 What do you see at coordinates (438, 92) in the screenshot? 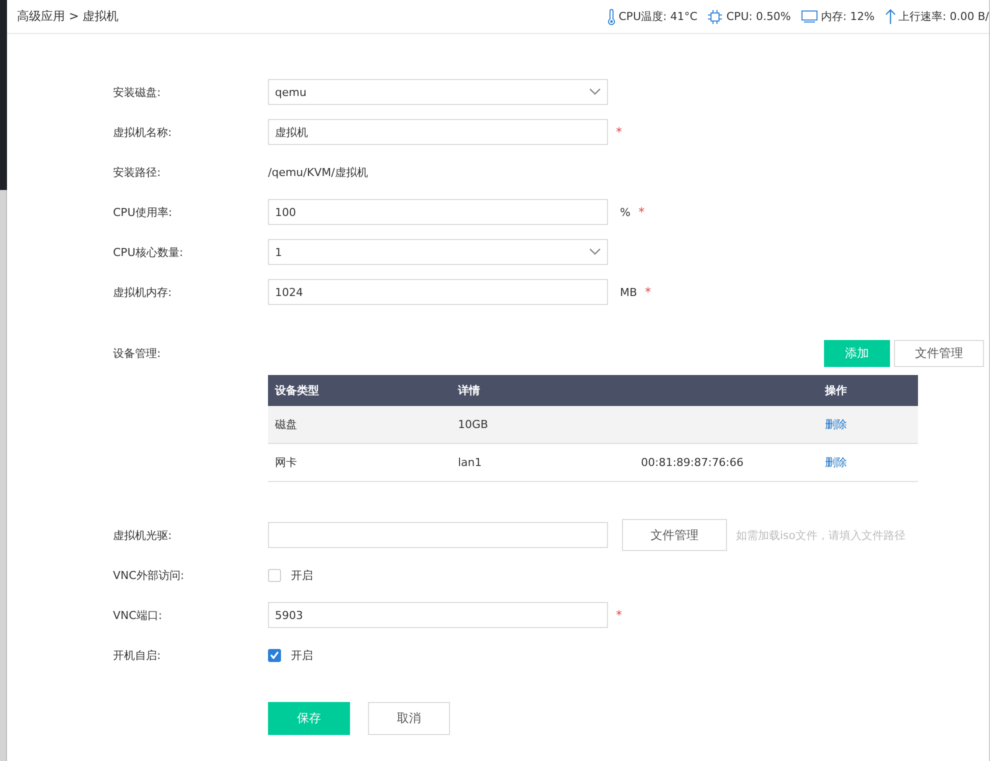
I see `select-field: qemu` at bounding box center [438, 92].